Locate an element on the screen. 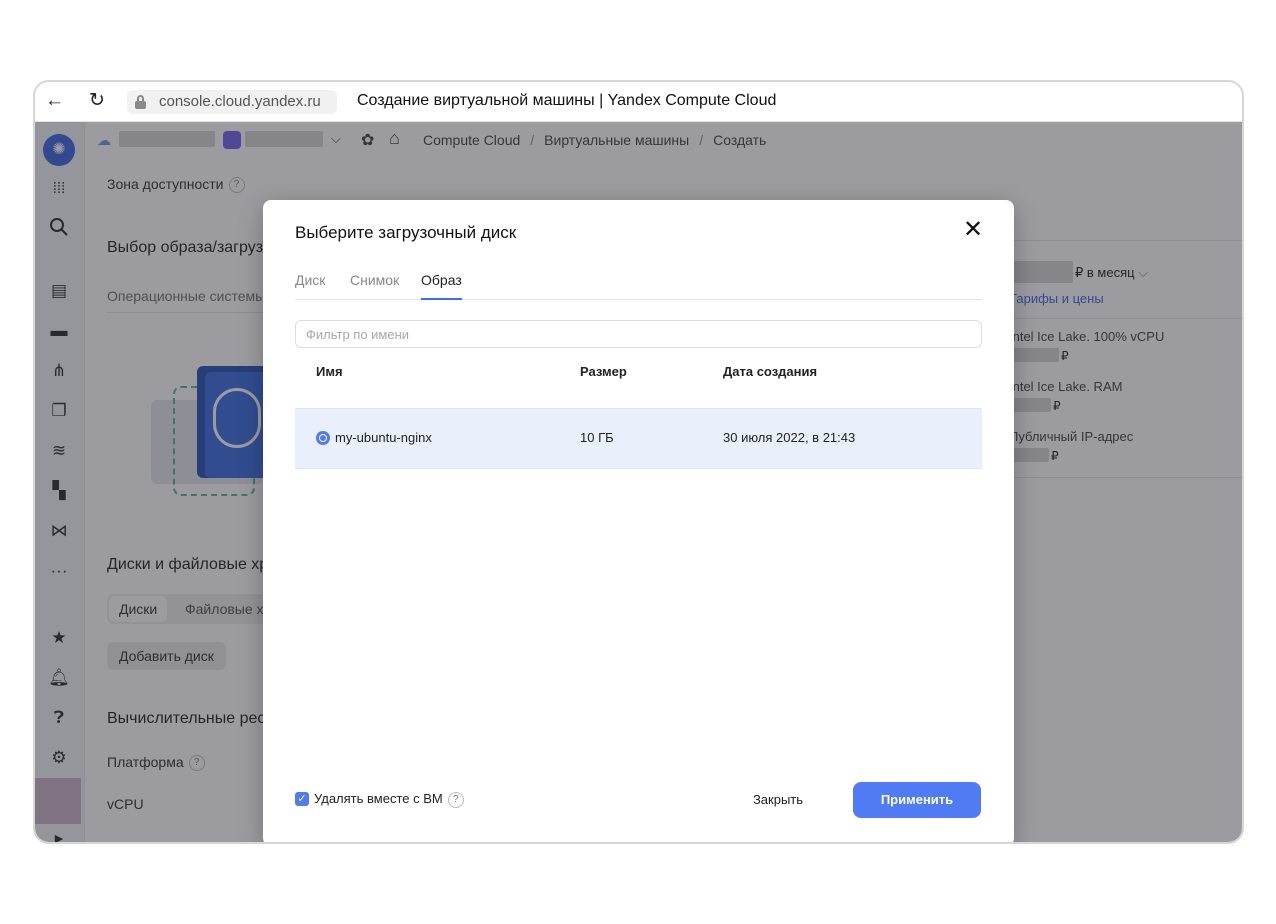 The width and height of the screenshot is (1276, 924). close-button: Закрыть is located at coordinates (778, 800).